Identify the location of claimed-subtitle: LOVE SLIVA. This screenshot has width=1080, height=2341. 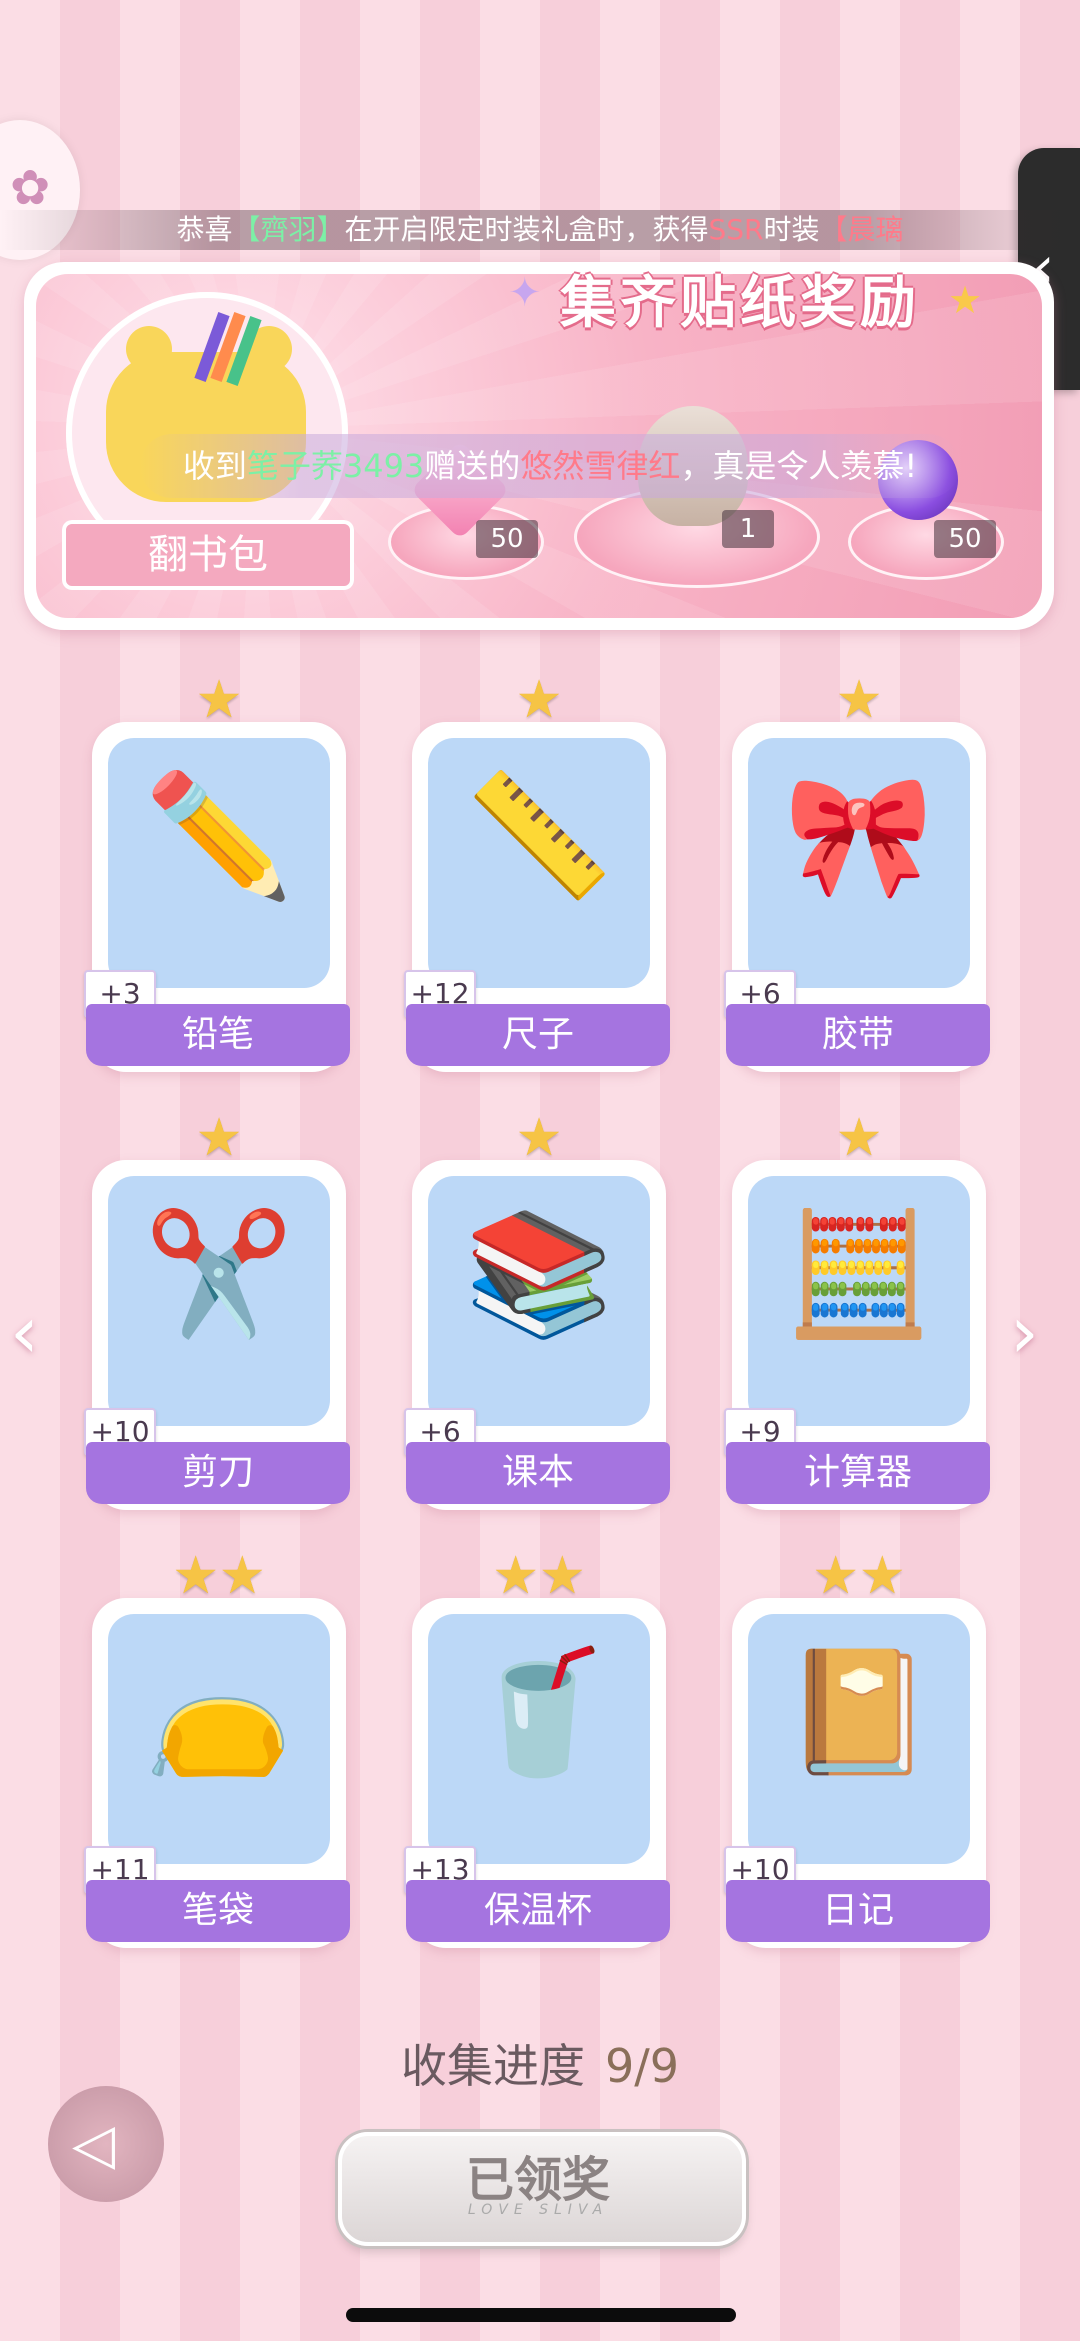
(538, 2210).